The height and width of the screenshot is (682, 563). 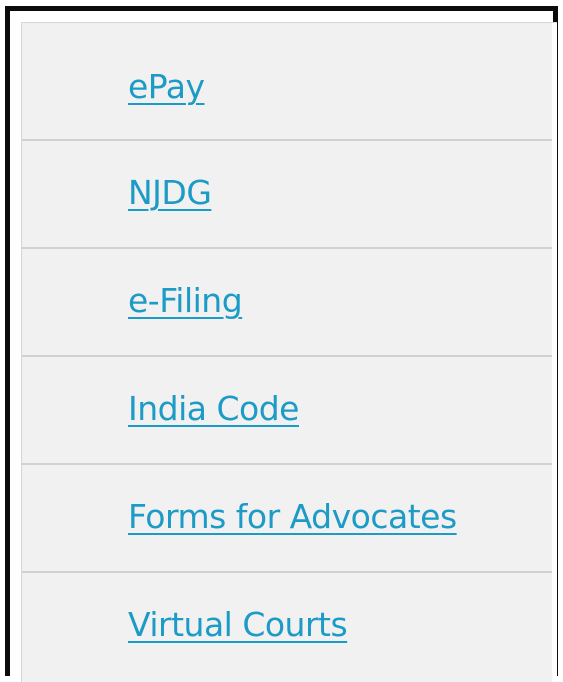 What do you see at coordinates (170, 192) in the screenshot?
I see `njdg-link: NJDG` at bounding box center [170, 192].